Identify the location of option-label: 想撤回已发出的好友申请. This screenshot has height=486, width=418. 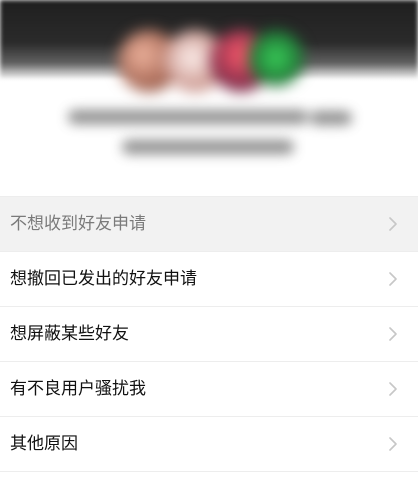
(103, 279).